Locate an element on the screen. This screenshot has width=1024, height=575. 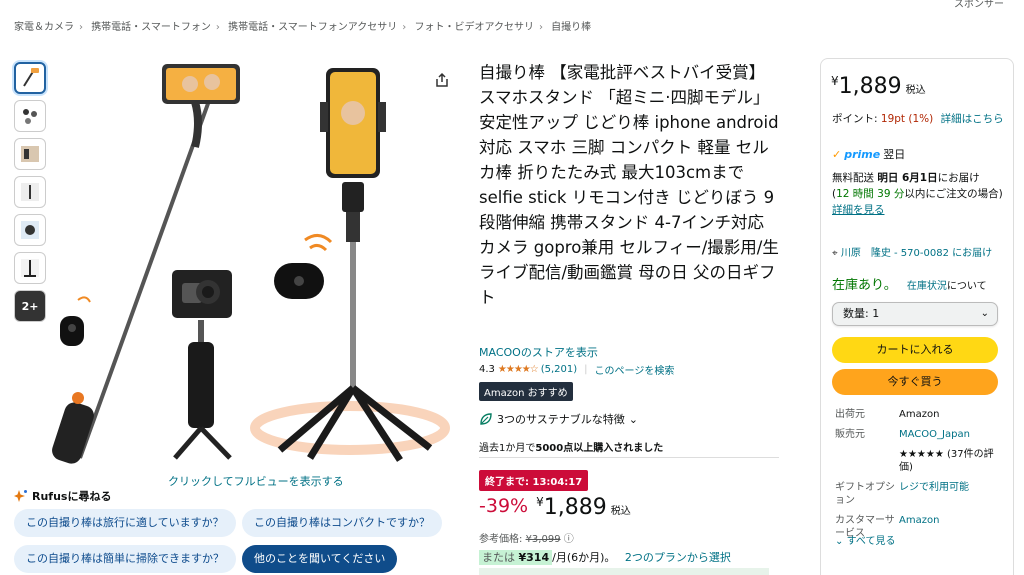
installment-row: または ¥314/月(6か月)。 2つのプランから選択 is located at coordinates (605, 557).